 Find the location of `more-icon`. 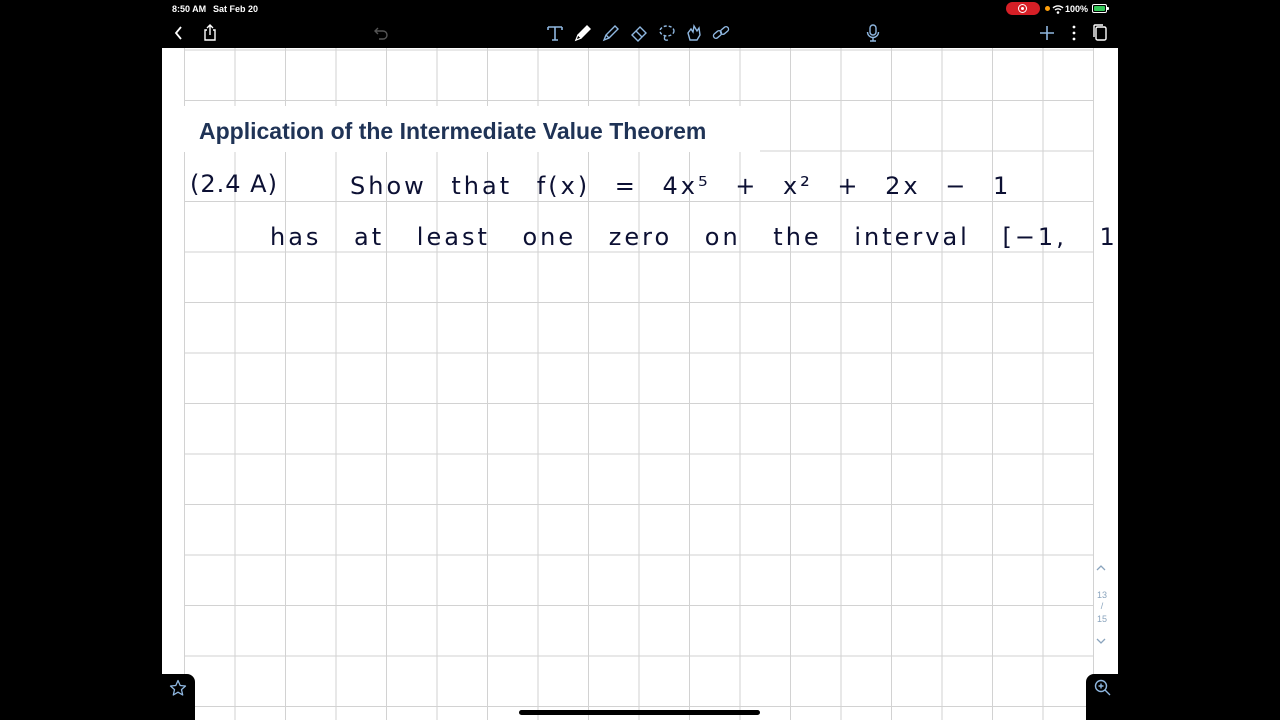

more-icon is located at coordinates (1074, 33).